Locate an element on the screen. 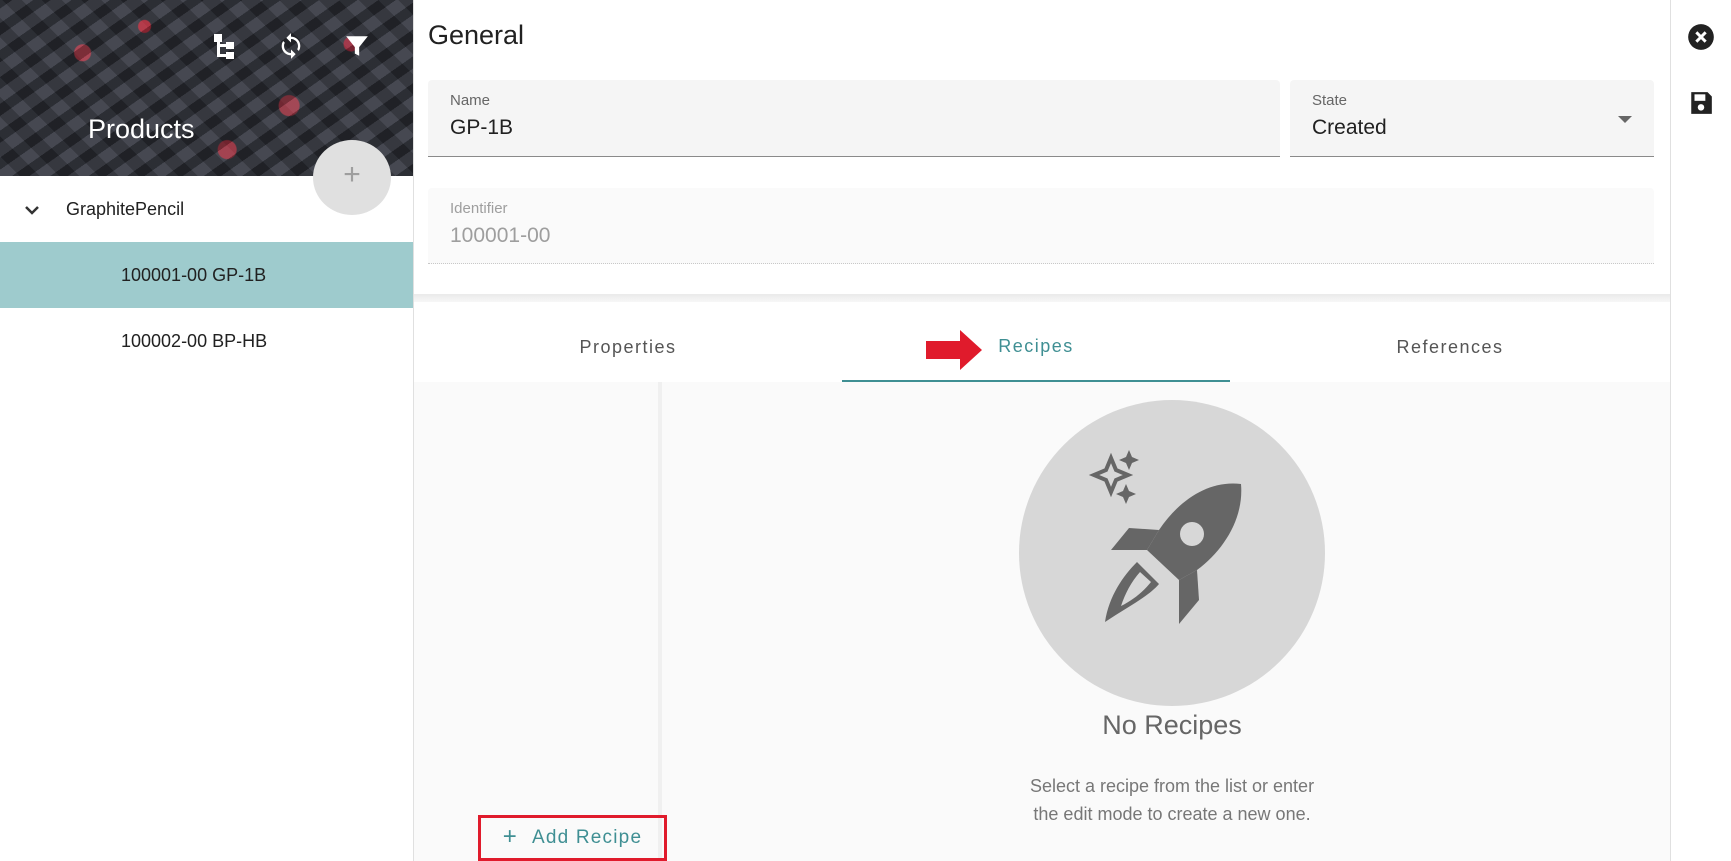  chevron-down-icon is located at coordinates (32, 212).